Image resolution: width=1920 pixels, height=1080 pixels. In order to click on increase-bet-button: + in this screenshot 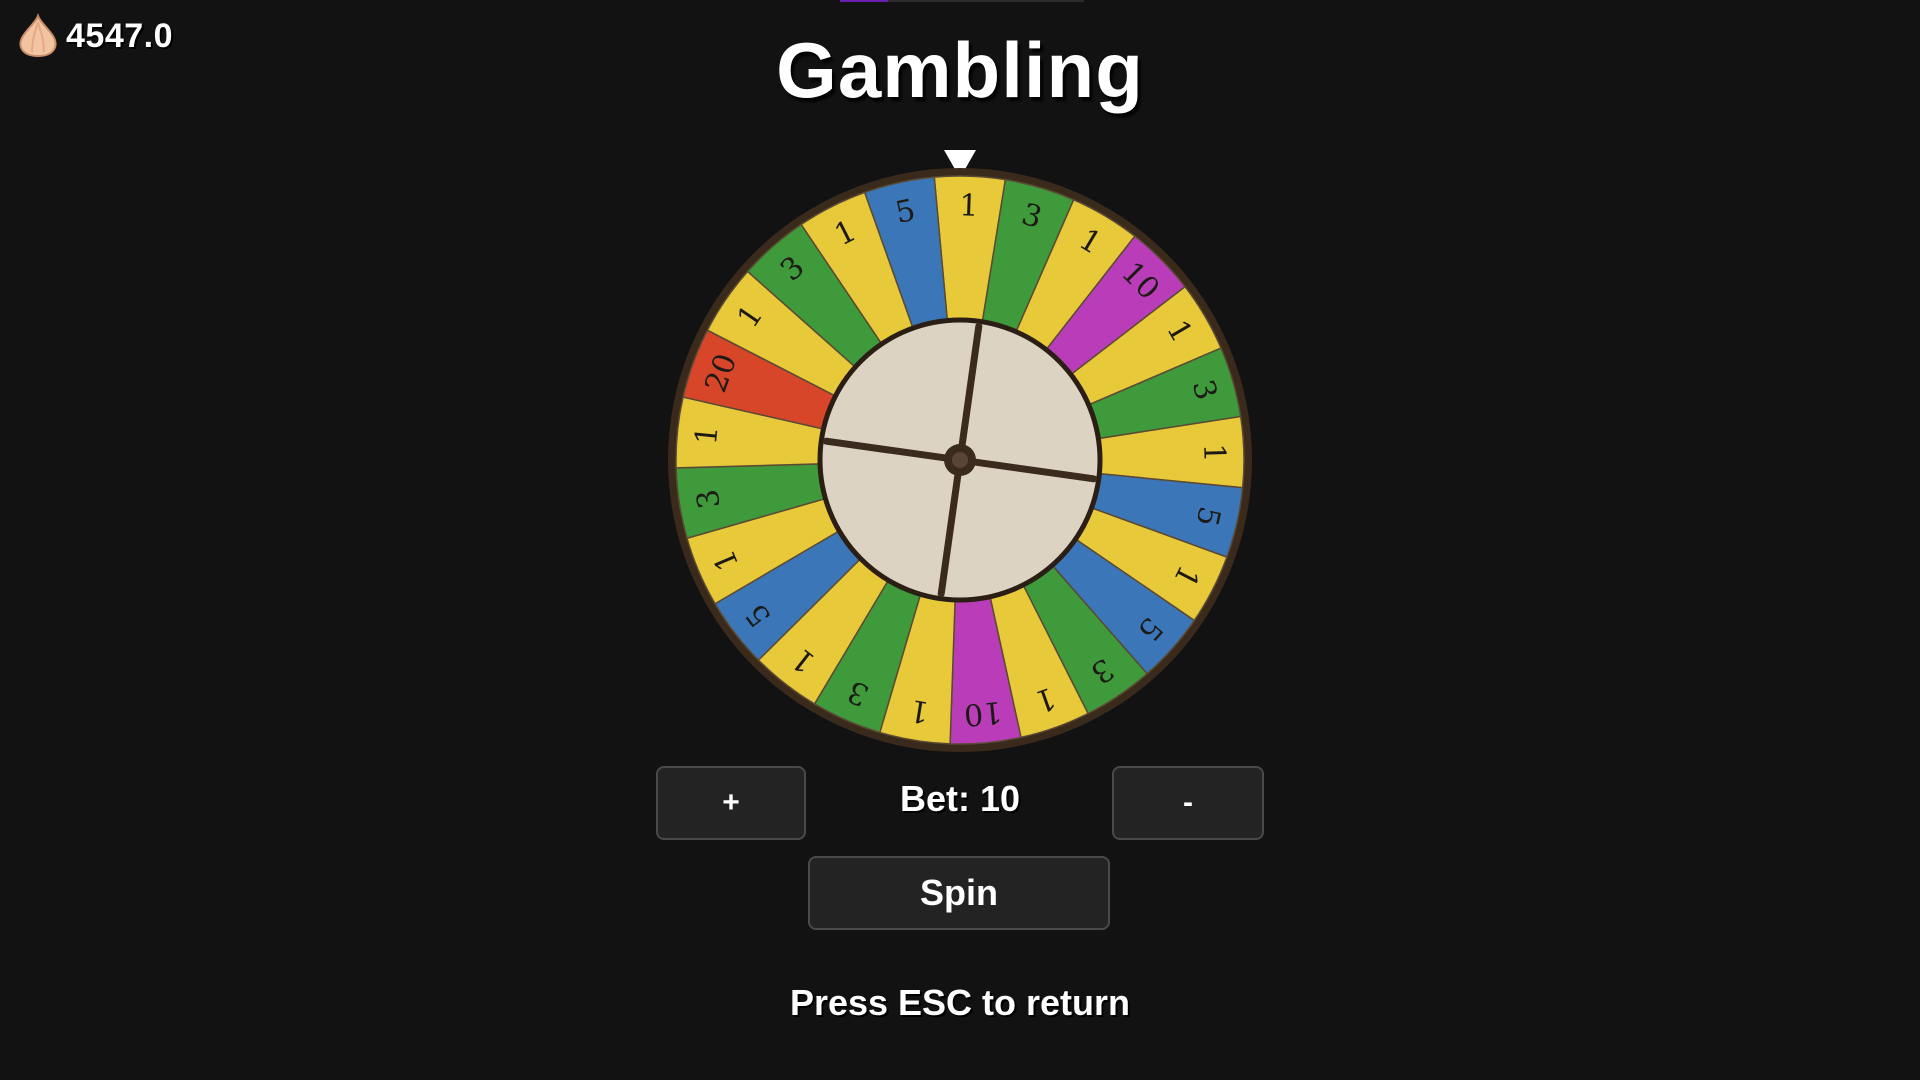, I will do `click(731, 803)`.